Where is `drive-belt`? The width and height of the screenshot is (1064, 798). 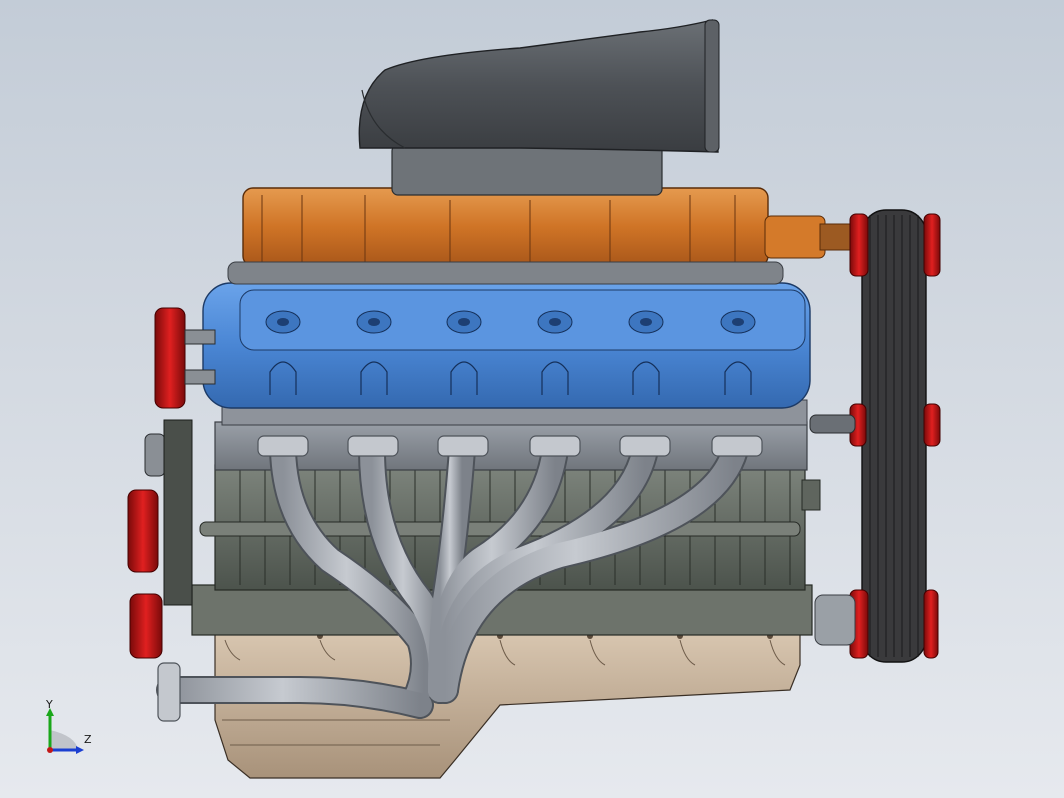 drive-belt is located at coordinates (894, 436).